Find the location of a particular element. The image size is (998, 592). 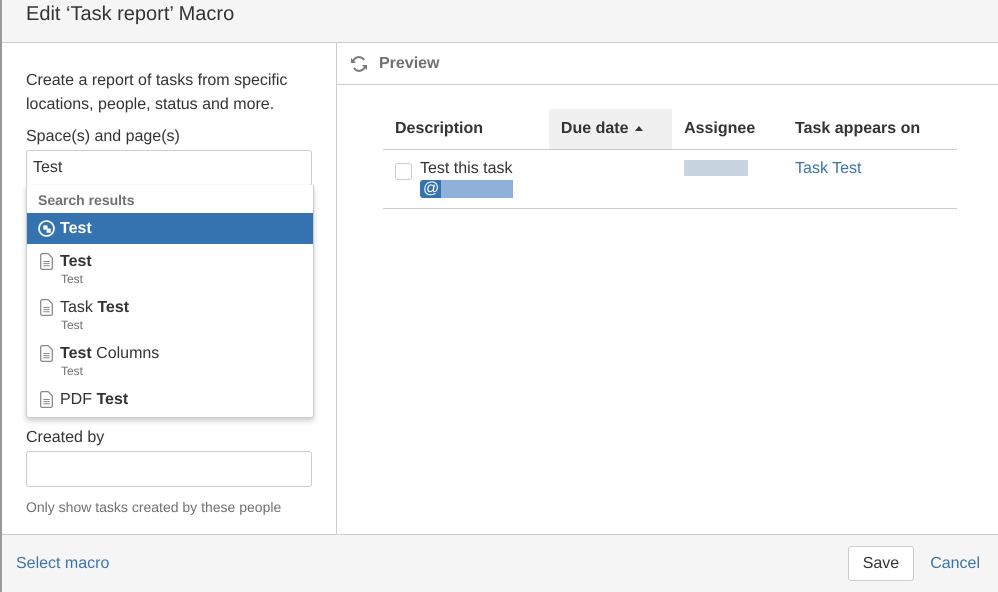

column-header: Task appears on is located at coordinates (870, 129).